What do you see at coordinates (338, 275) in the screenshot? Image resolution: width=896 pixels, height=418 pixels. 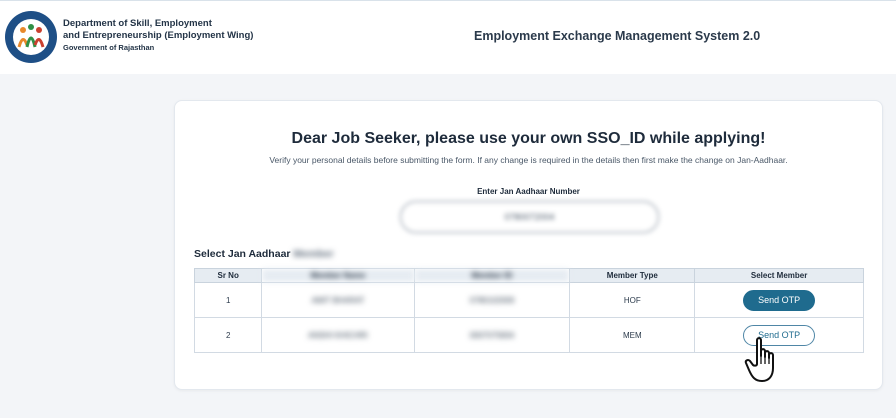 I see `header-member-name: Member Name` at bounding box center [338, 275].